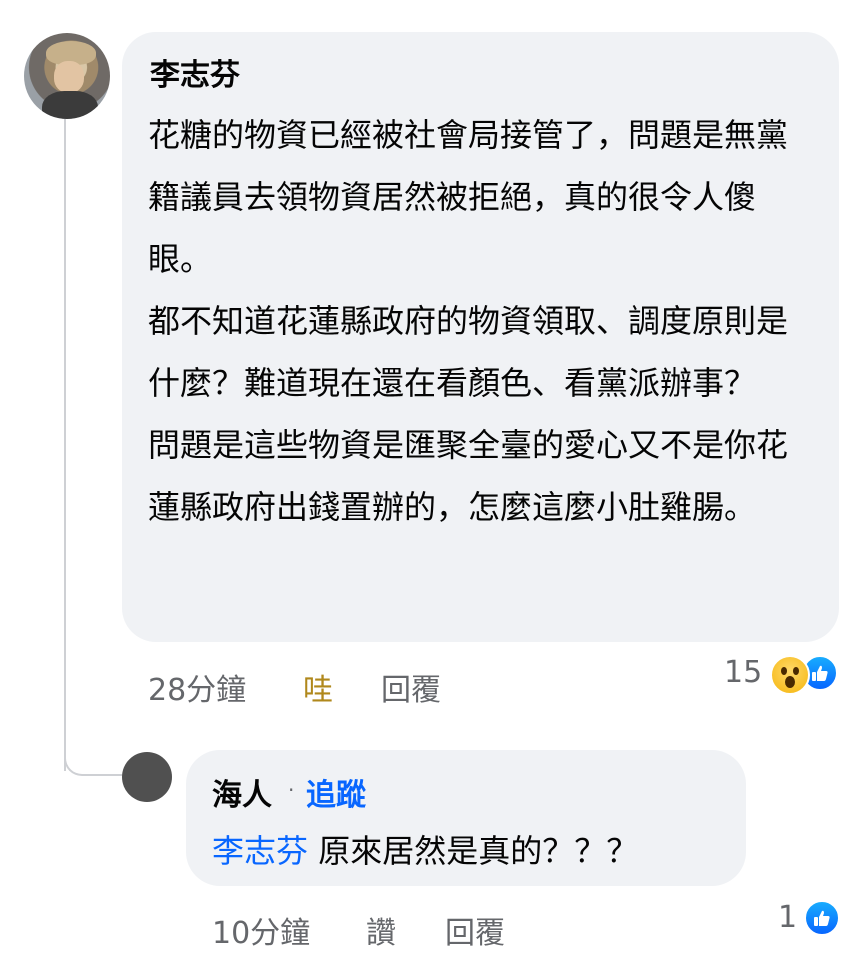 This screenshot has height=962, width=863. Describe the element at coordinates (790, 675) in the screenshot. I see `wow-icon` at that location.